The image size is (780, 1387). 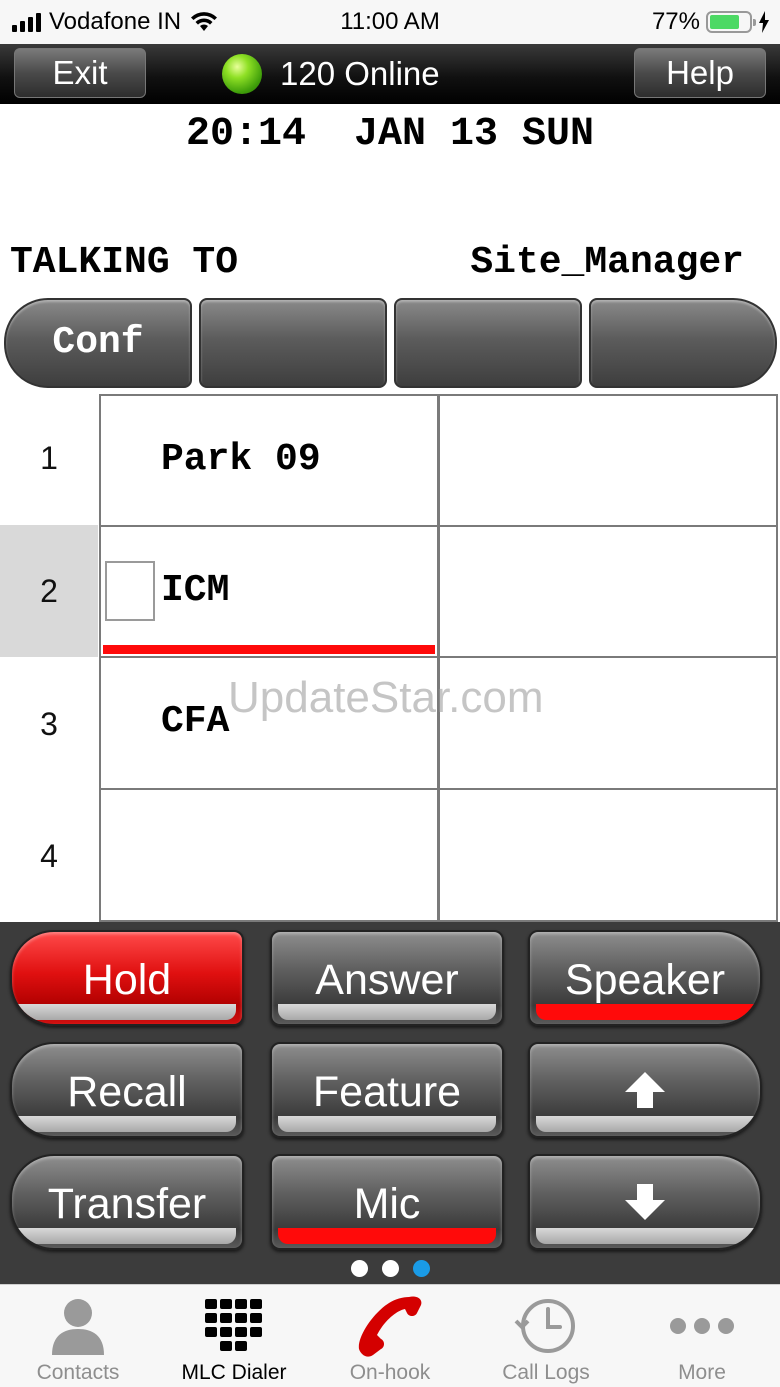 I want to click on line-key-1-right, so click(x=608, y=460).